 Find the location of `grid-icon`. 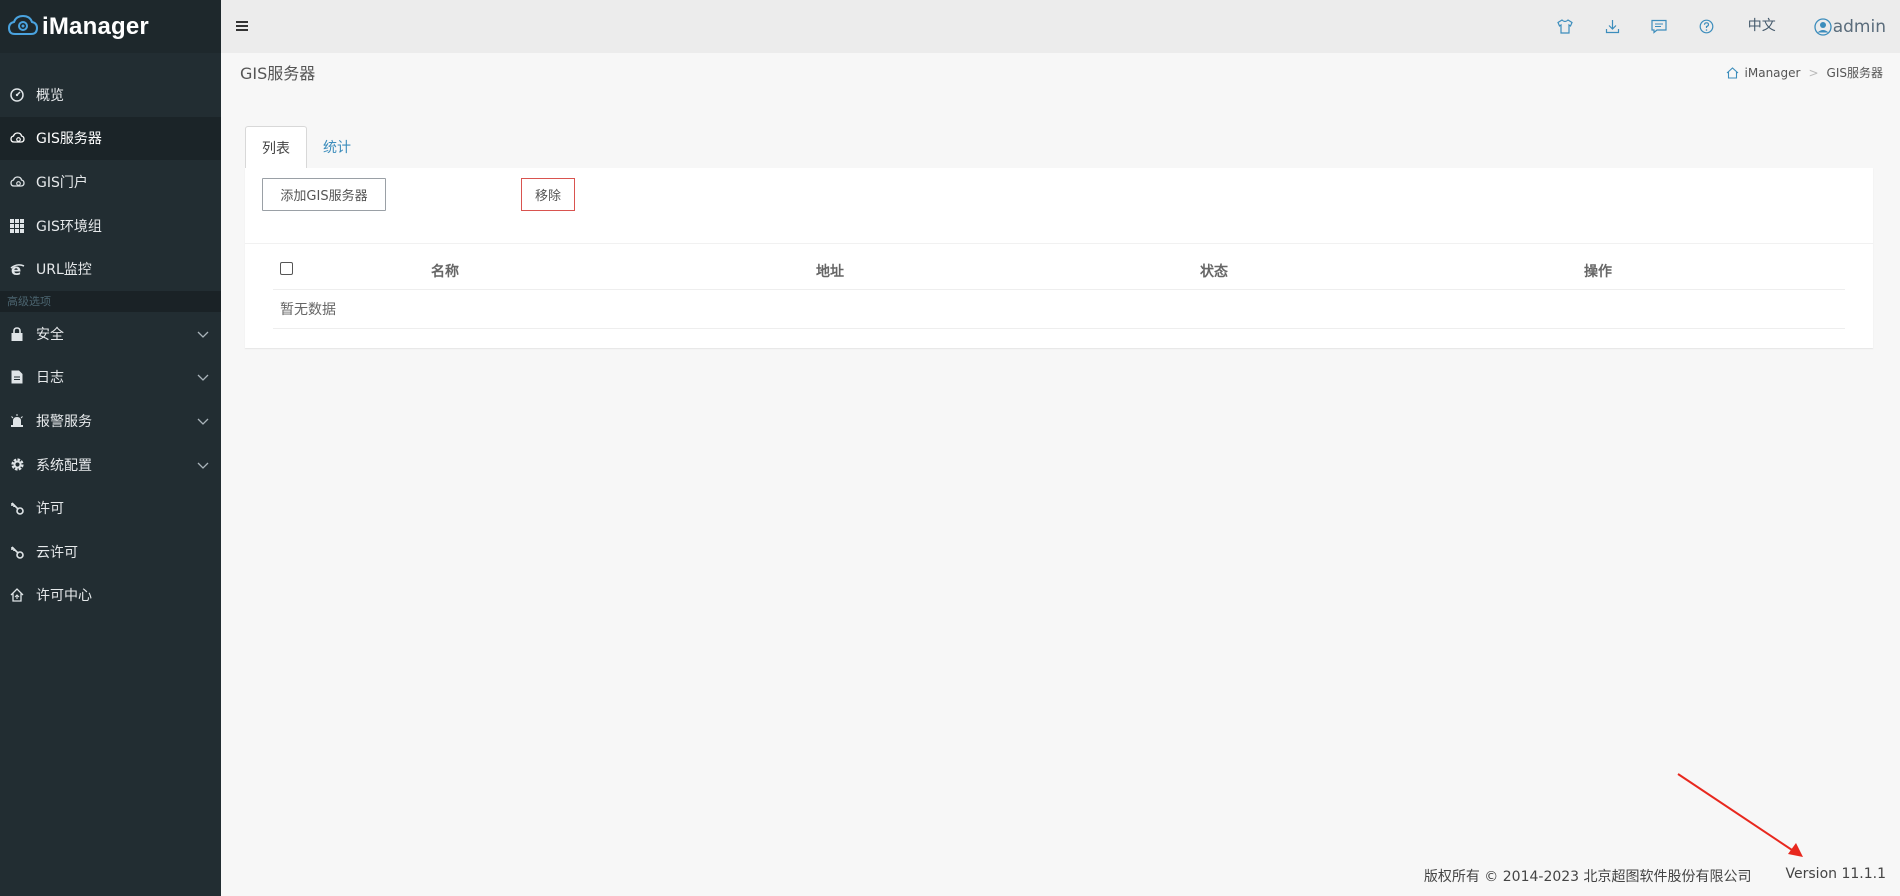

grid-icon is located at coordinates (17, 226).